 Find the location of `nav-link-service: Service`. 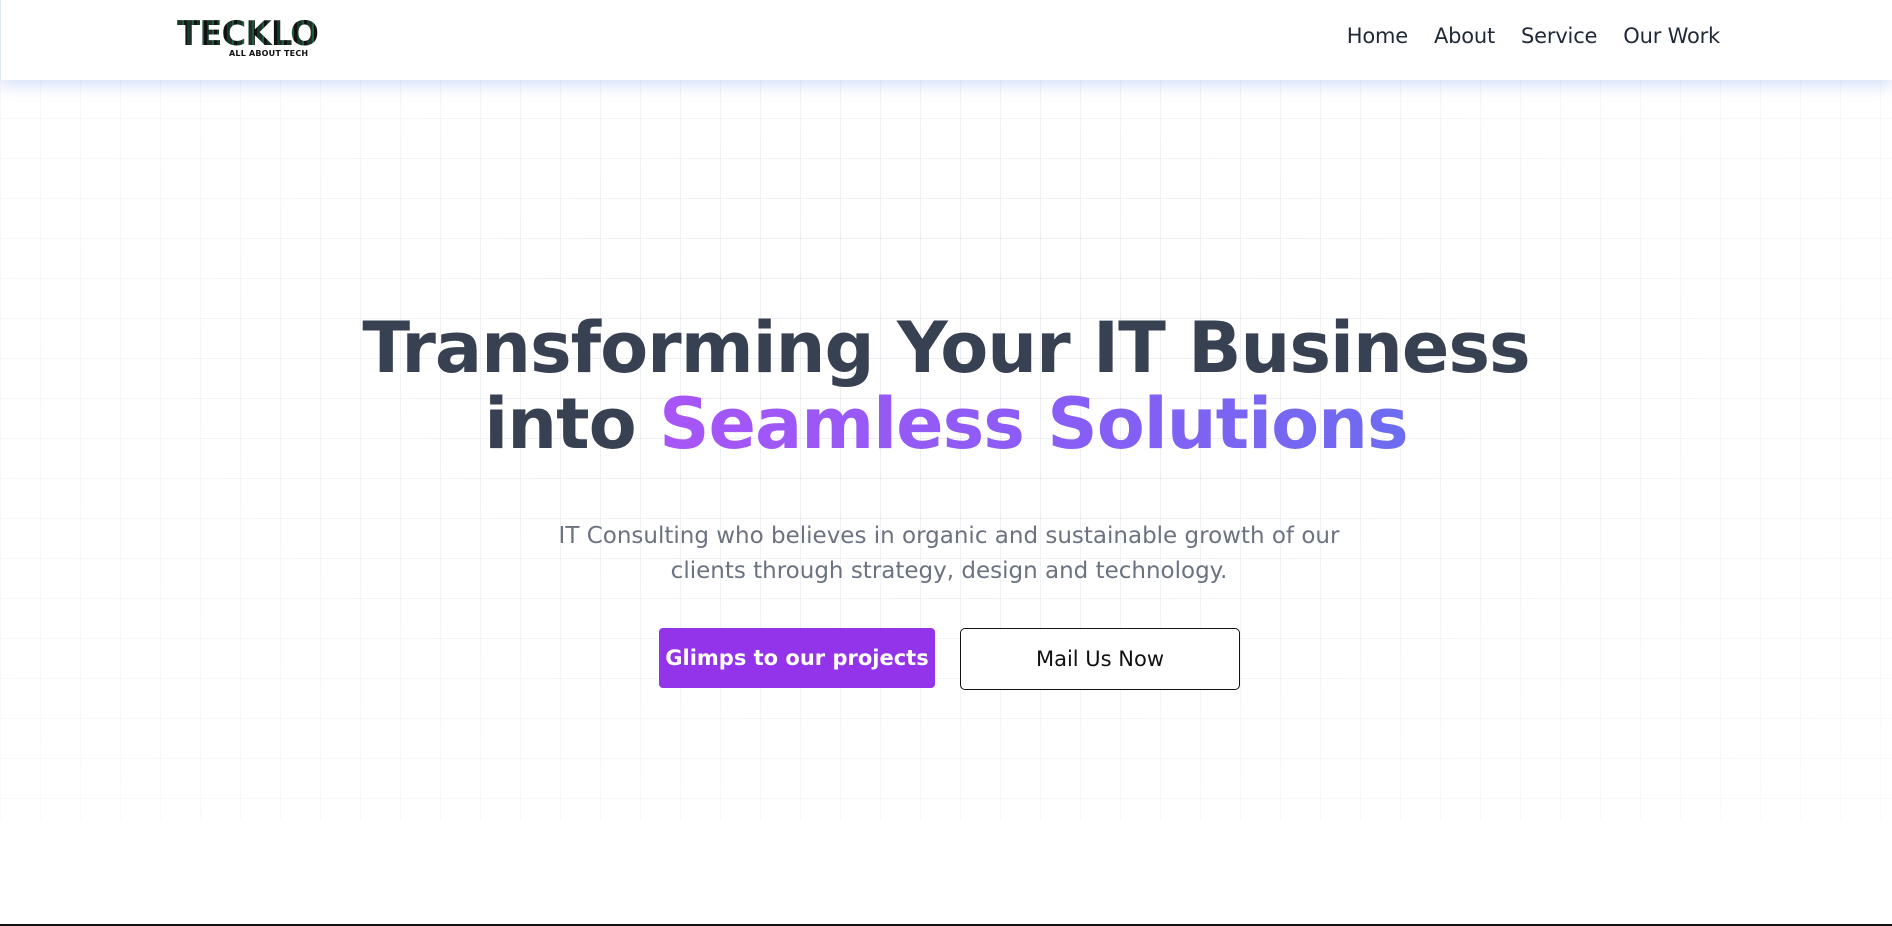

nav-link-service: Service is located at coordinates (1559, 36).